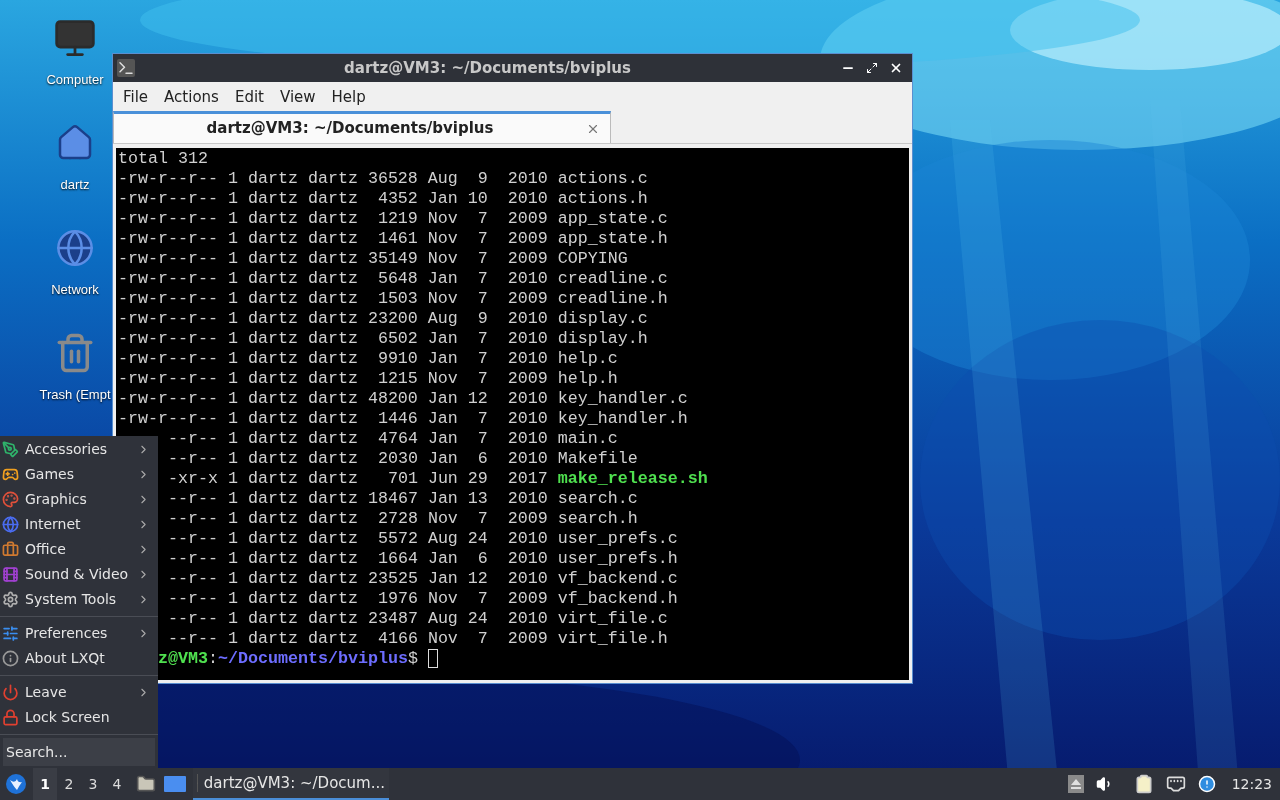 This screenshot has width=1280, height=800. I want to click on gear-icon, so click(10, 599).